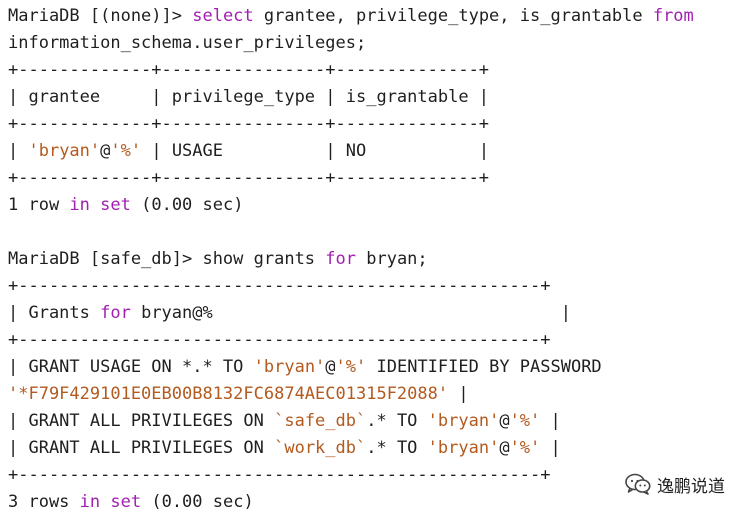 The height and width of the screenshot is (518, 751). I want to click on wechat-icon, so click(638, 484).